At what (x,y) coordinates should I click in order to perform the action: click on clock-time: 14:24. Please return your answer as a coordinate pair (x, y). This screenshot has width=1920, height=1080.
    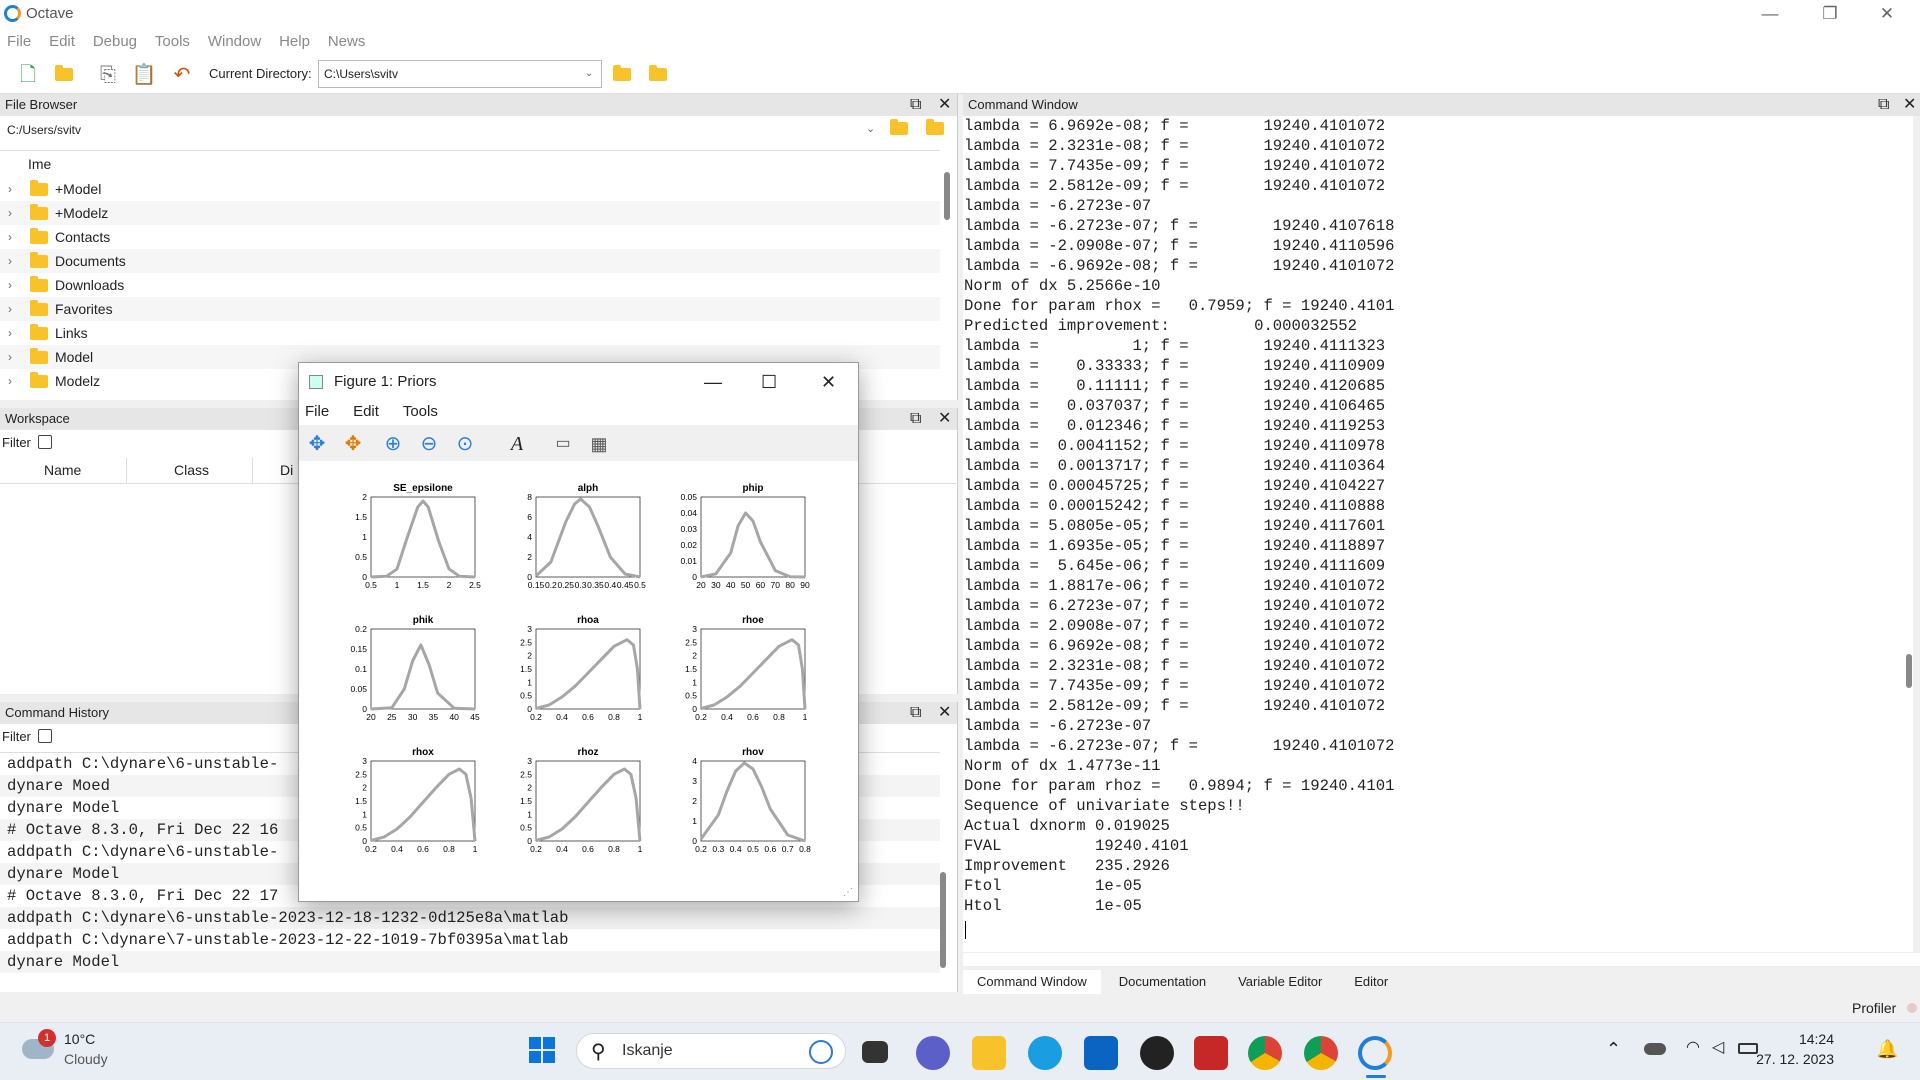
    Looking at the image, I should click on (1804, 1039).